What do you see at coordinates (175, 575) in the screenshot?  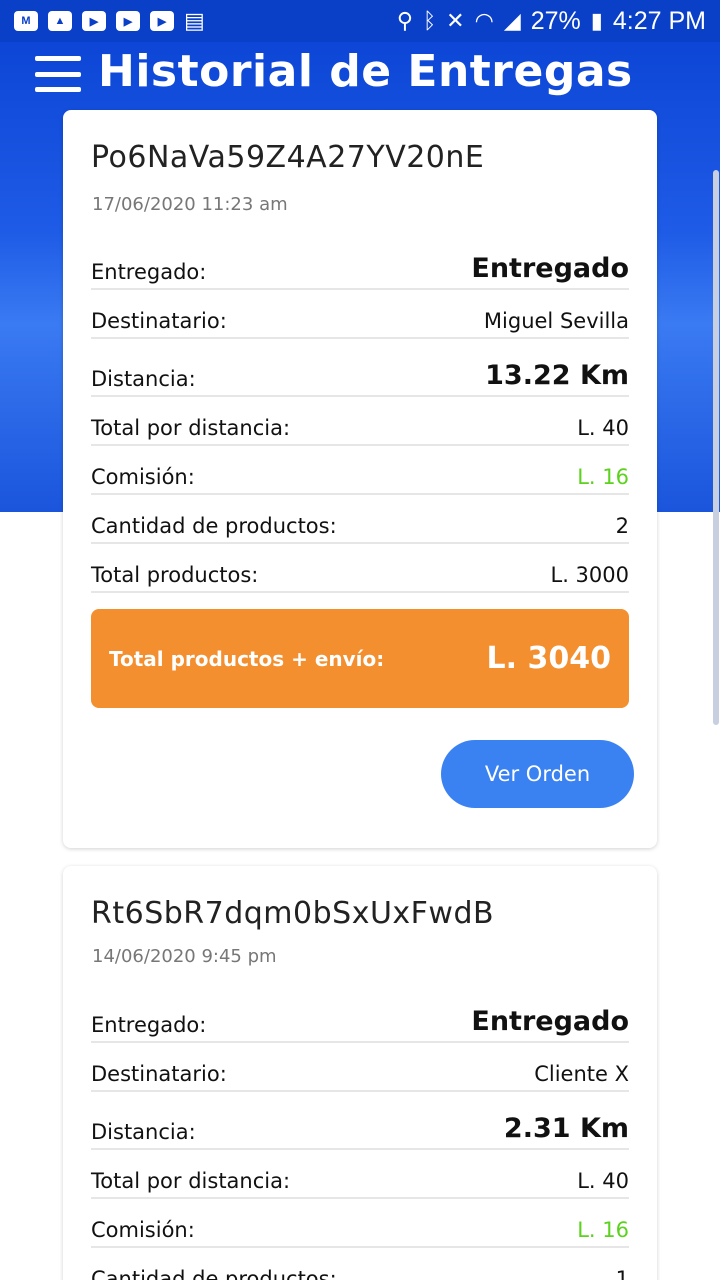 I see `row-label: Total productos:` at bounding box center [175, 575].